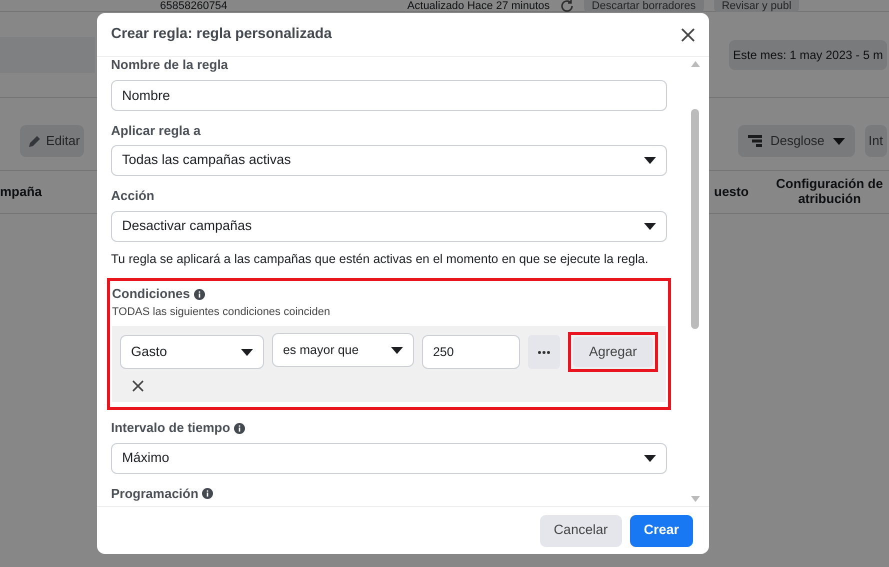 The width and height of the screenshot is (889, 567). Describe the element at coordinates (52, 141) in the screenshot. I see `edit-button: Editar` at that location.